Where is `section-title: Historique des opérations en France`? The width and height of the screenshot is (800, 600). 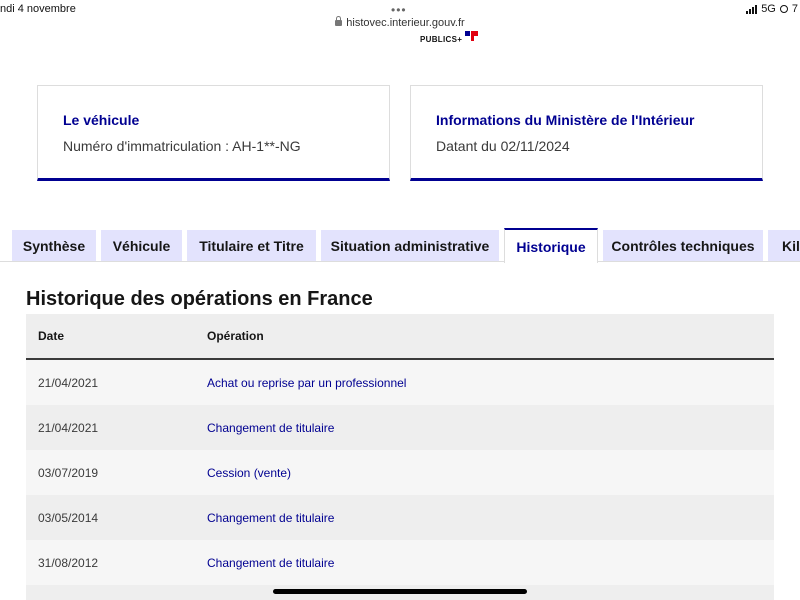
section-title: Historique des opérations en France is located at coordinates (199, 299).